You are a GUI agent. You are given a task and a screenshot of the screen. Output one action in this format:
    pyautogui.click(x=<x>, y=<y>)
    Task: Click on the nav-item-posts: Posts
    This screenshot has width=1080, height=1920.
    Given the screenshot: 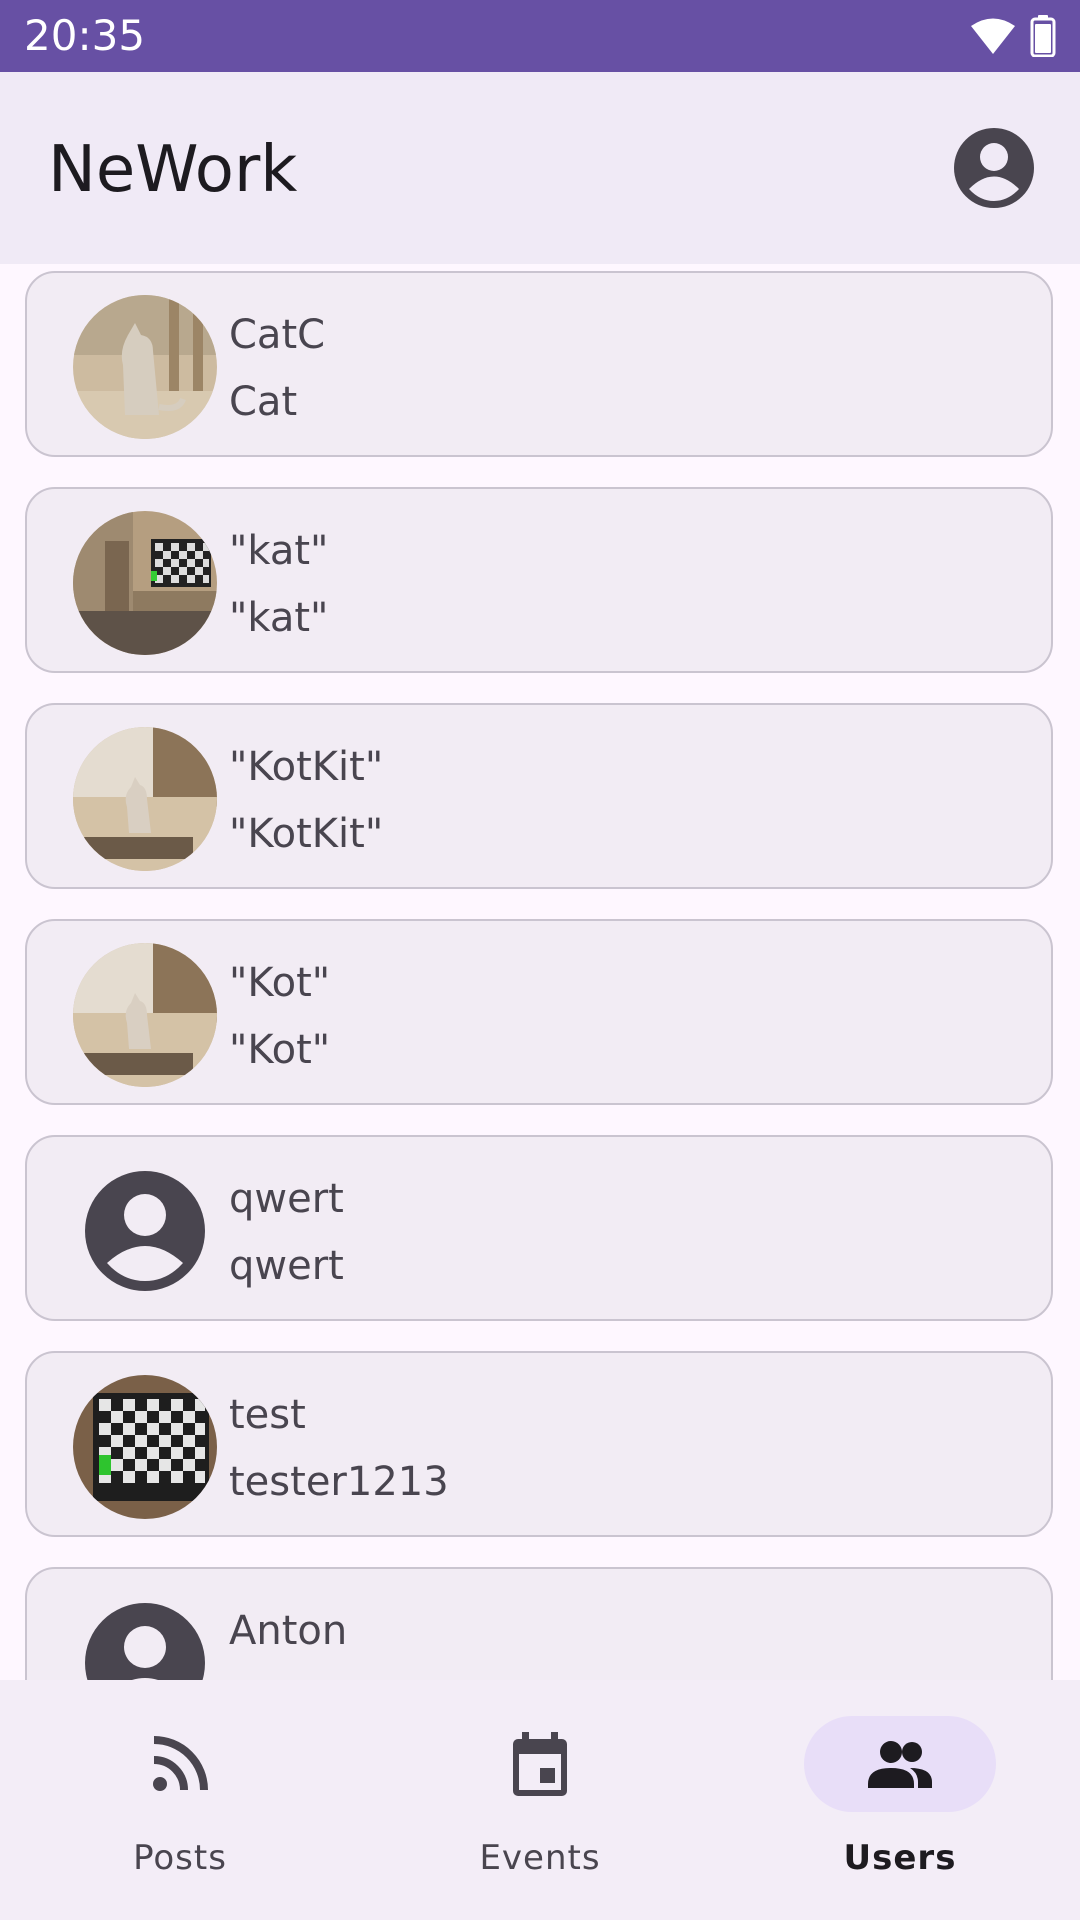 What is the action you would take?
    pyautogui.click(x=180, y=1800)
    